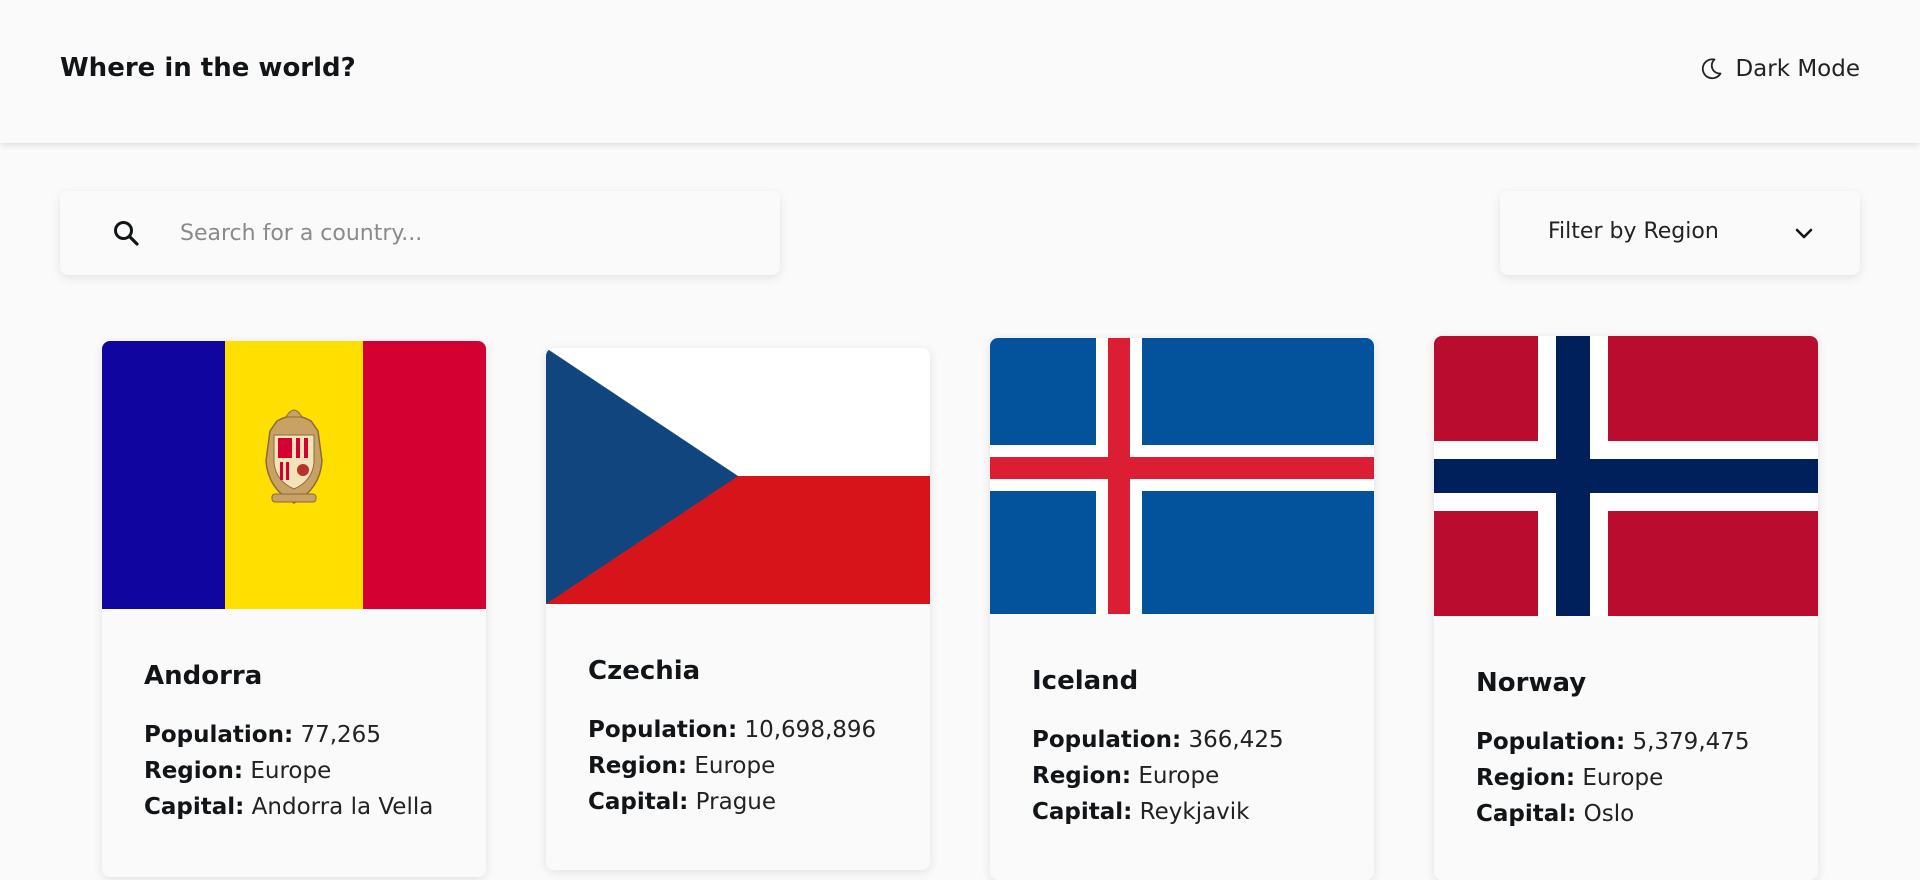  What do you see at coordinates (294, 475) in the screenshot?
I see `andorra-flag-icon` at bounding box center [294, 475].